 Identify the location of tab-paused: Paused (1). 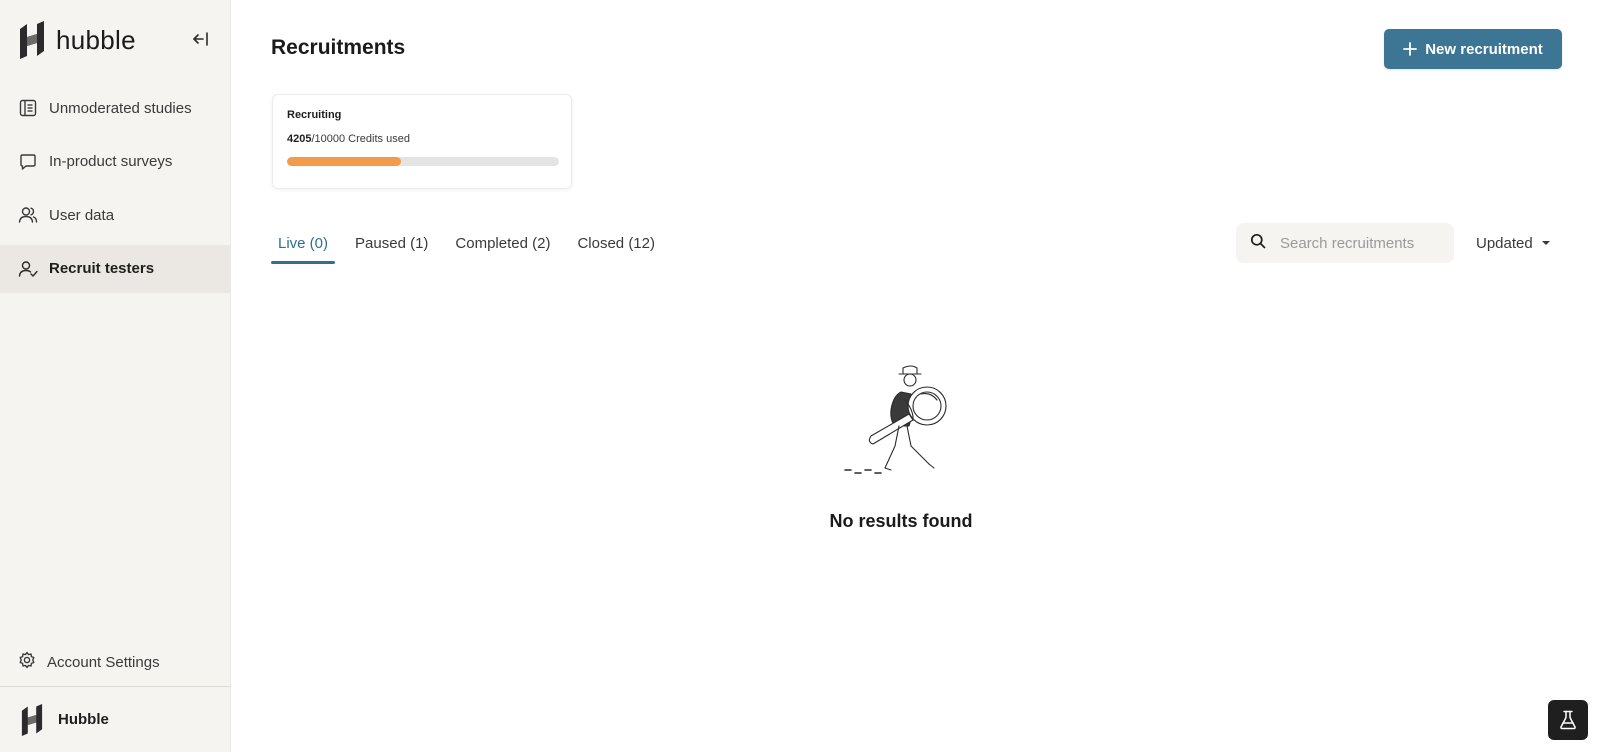
(391, 243).